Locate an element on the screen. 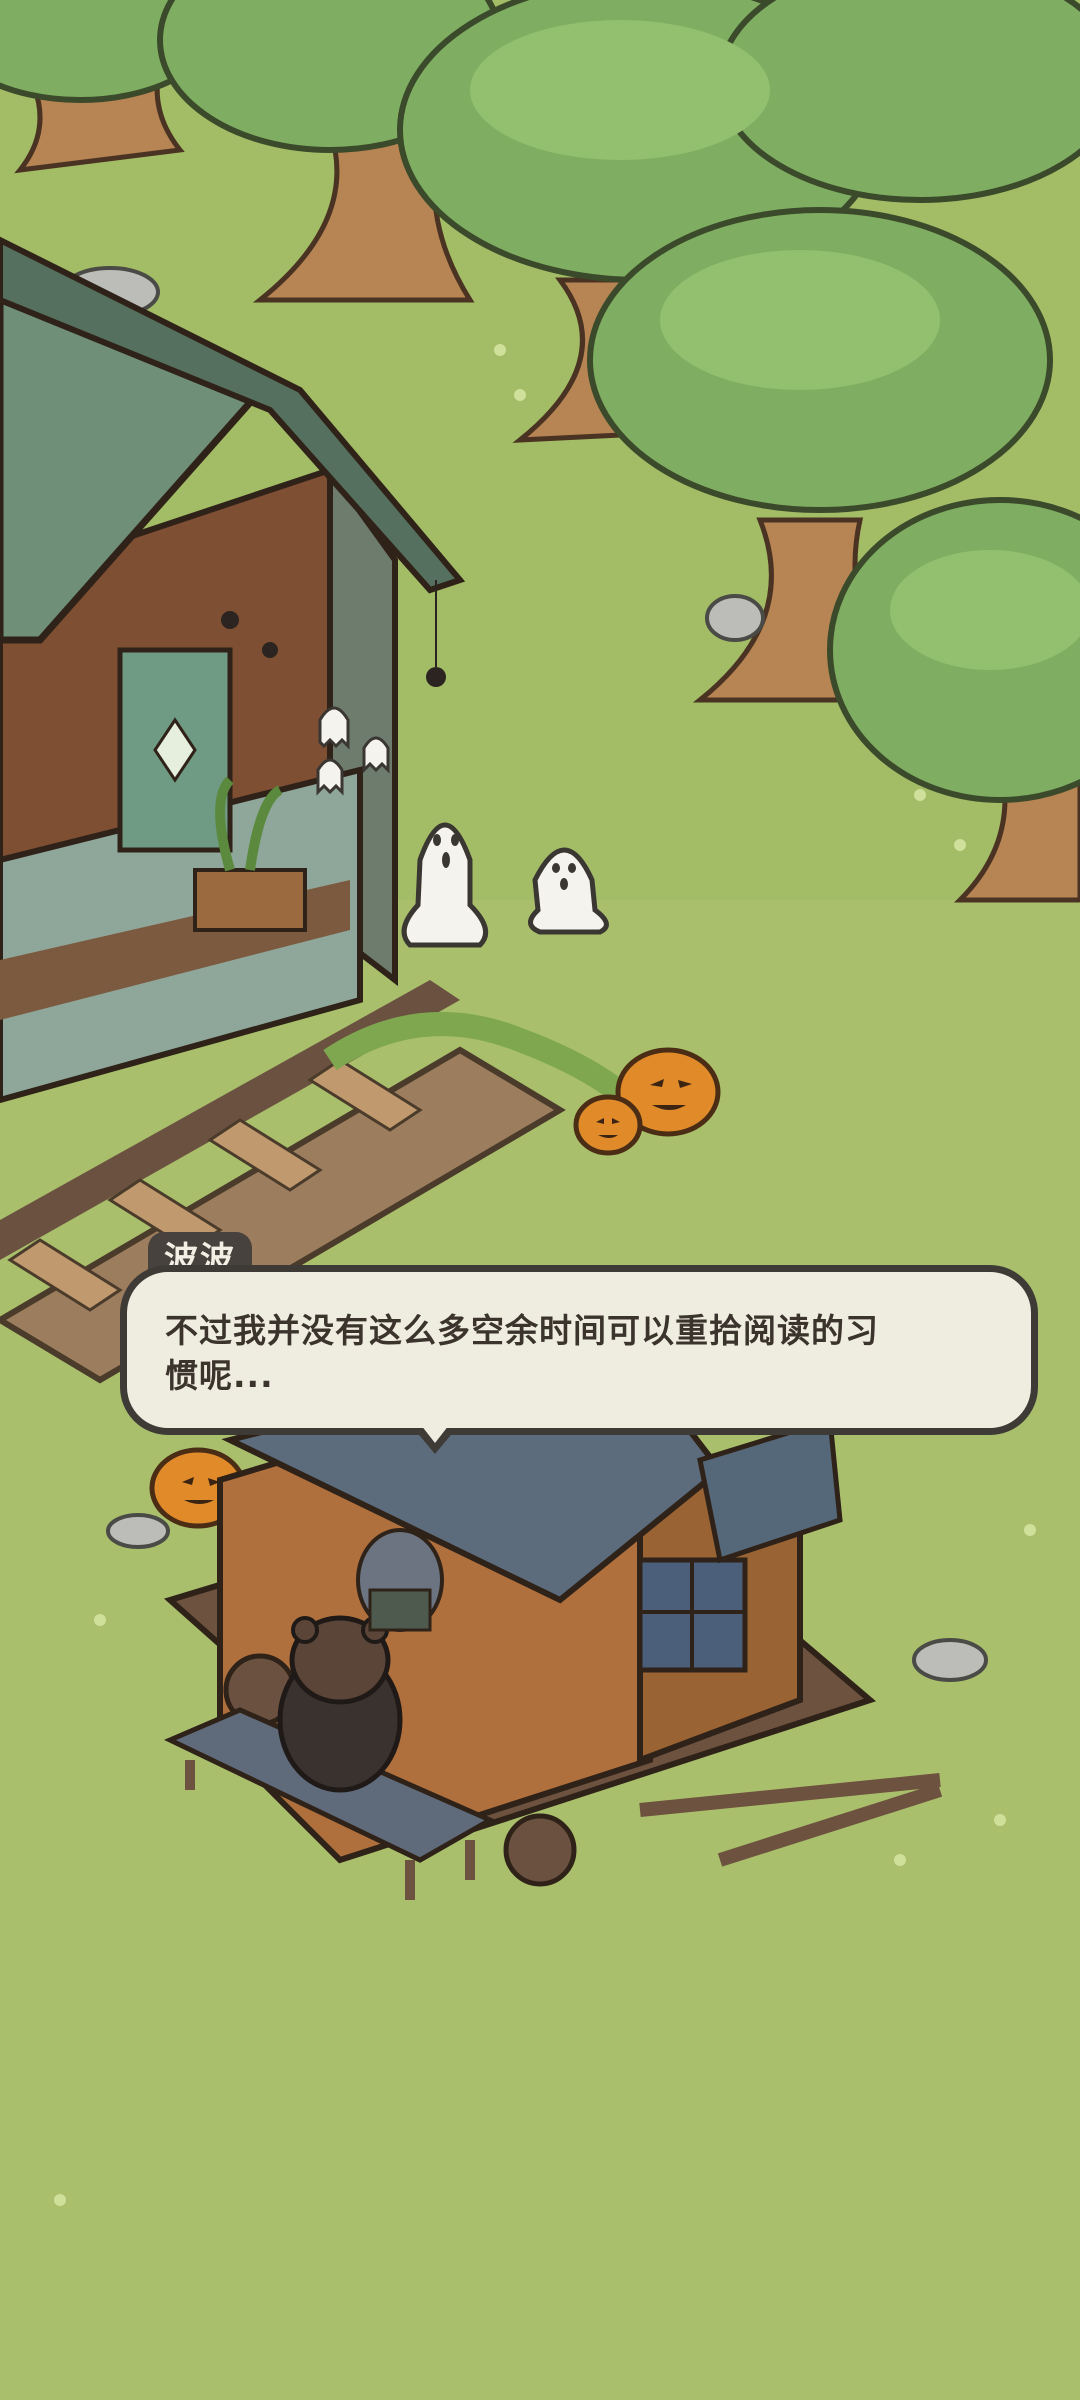 The width and height of the screenshot is (1080, 2400). cart-vendor is located at coordinates (400, 1580).